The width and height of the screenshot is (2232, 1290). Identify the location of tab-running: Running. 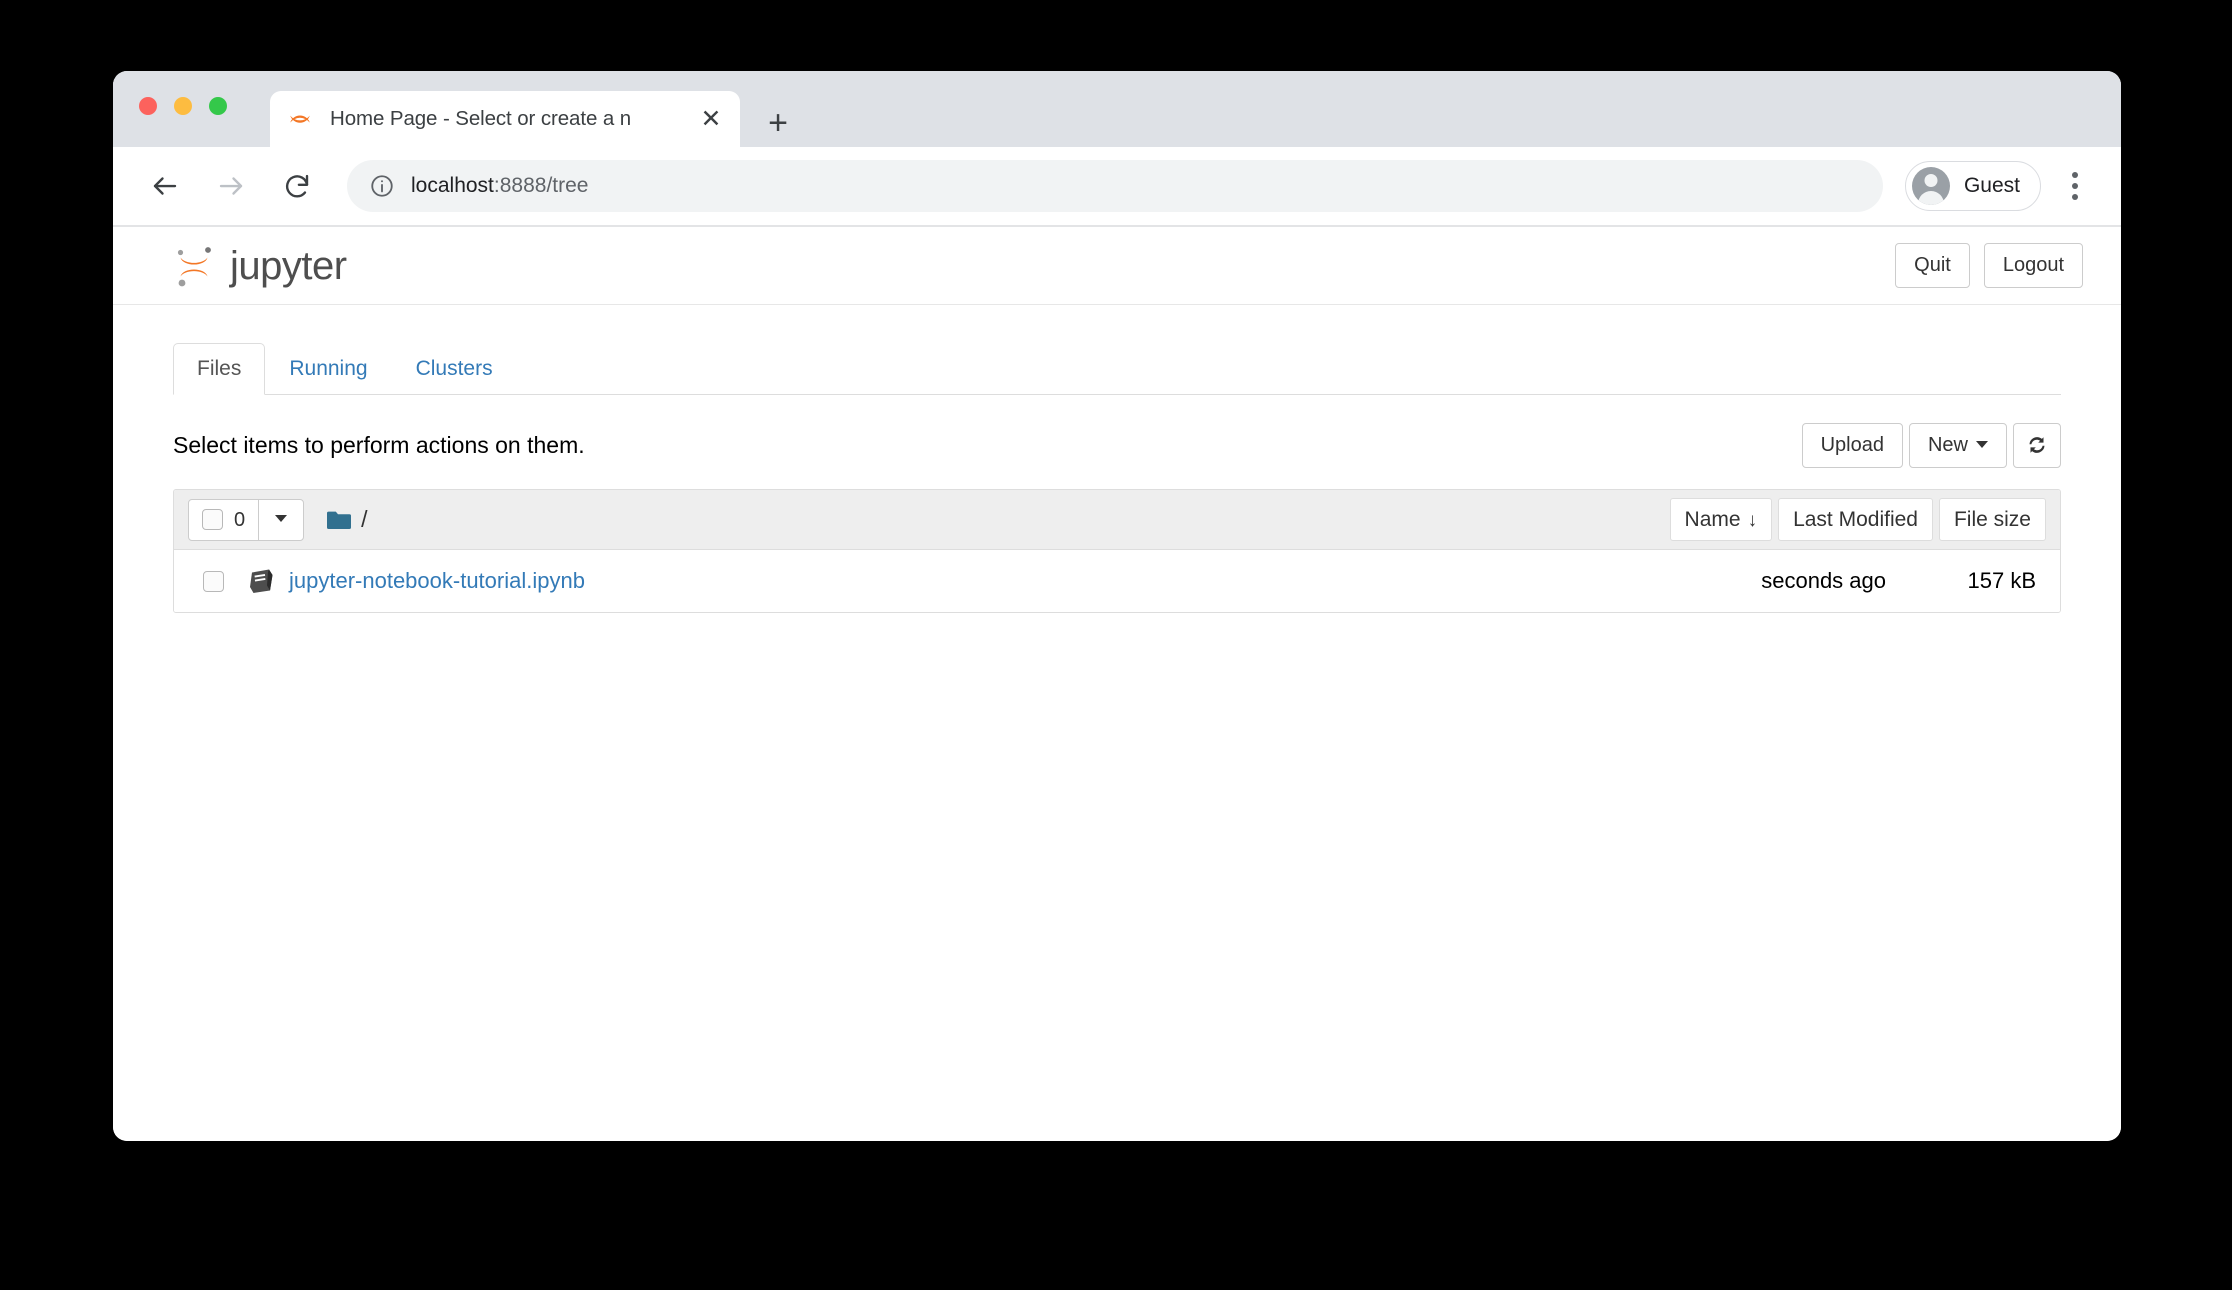
(328, 369).